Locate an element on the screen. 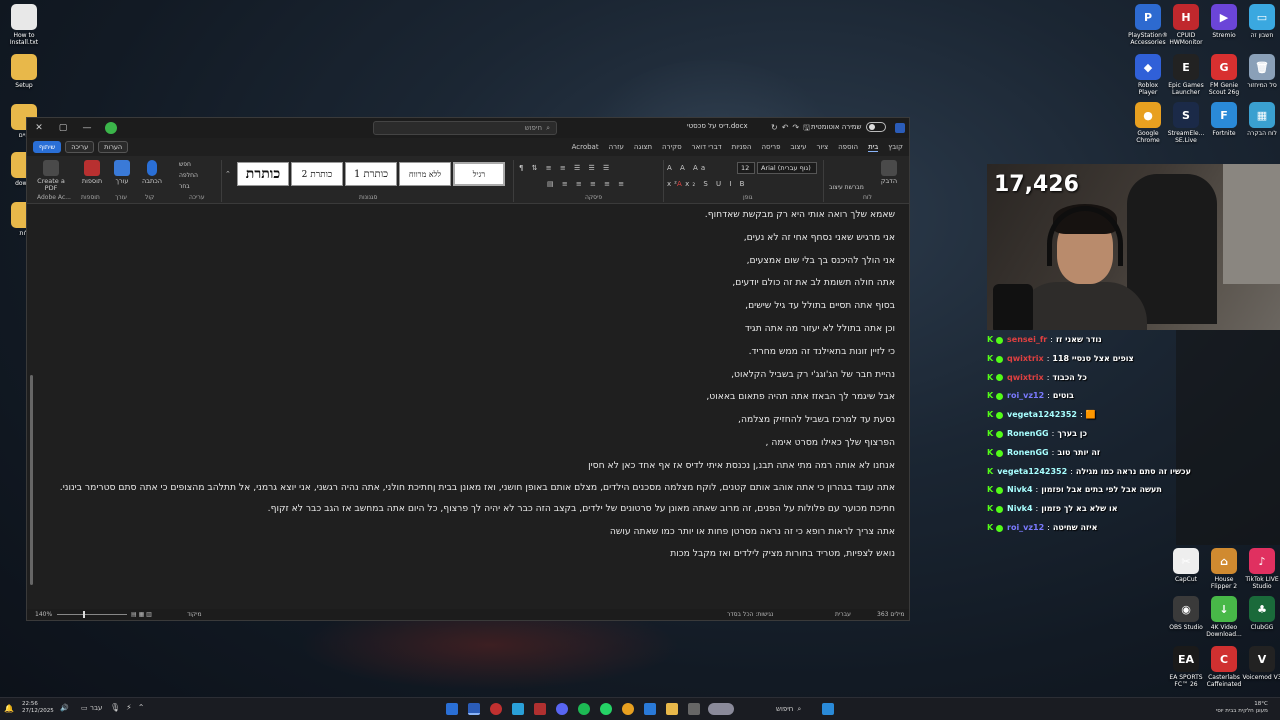 Image resolution: width=1280 pixels, height=720 pixels. ribbon-tab: Acrobat is located at coordinates (585, 147).